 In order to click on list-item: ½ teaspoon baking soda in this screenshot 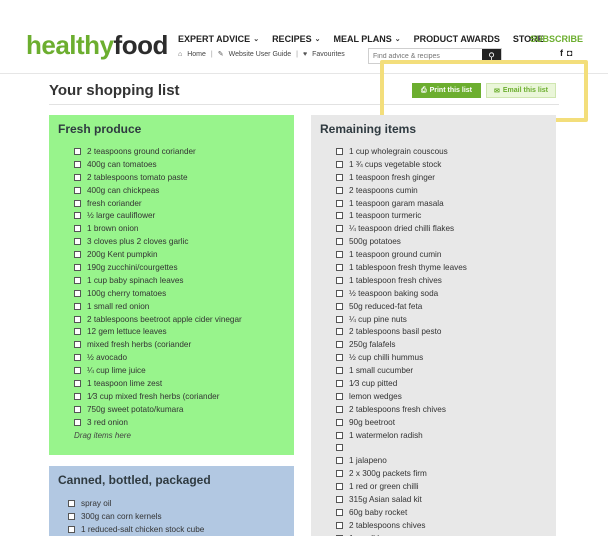, I will do `click(441, 293)`.